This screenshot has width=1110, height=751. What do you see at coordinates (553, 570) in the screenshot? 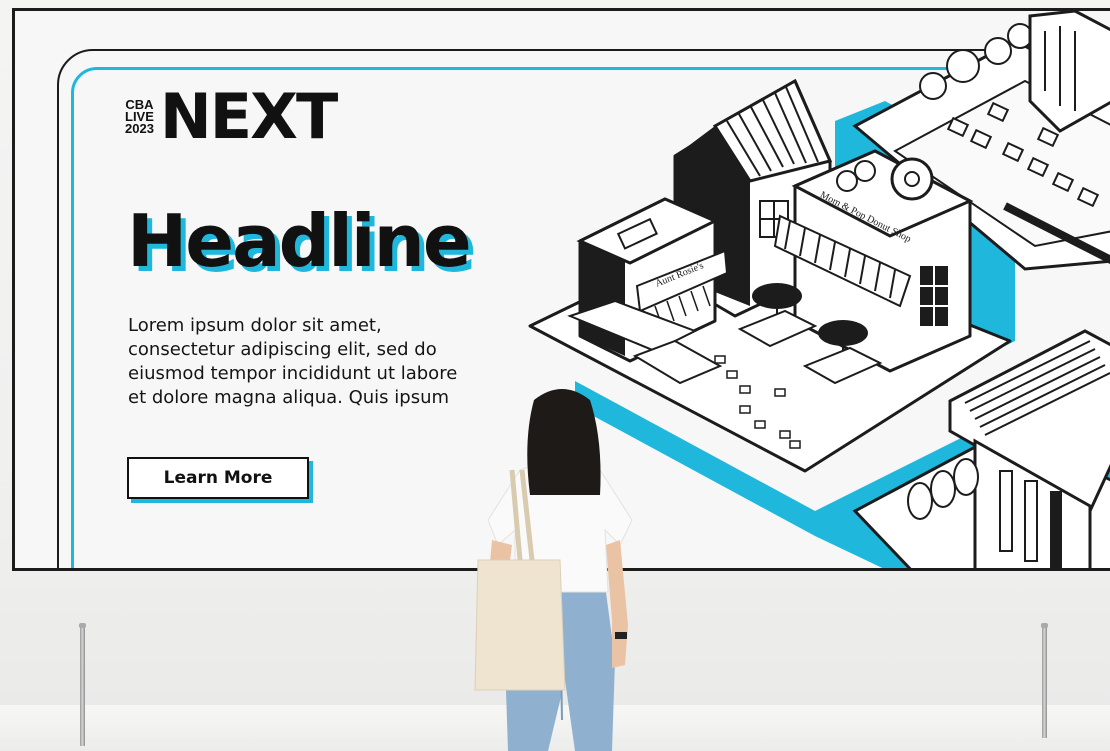
I see `visitor-person` at bounding box center [553, 570].